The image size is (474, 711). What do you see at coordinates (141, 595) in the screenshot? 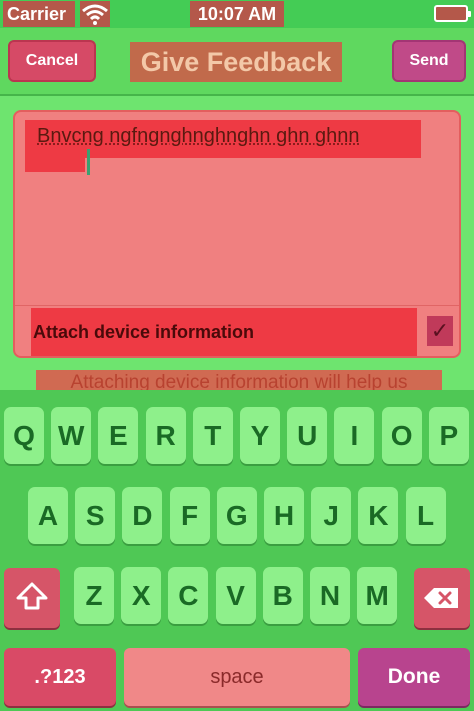
I see `key-x: X` at bounding box center [141, 595].